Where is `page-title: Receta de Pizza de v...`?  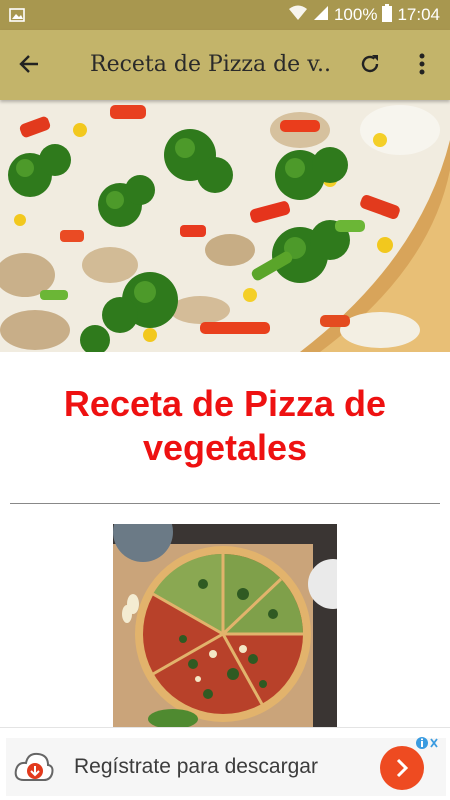 page-title: Receta de Pizza de v... is located at coordinates (210, 64).